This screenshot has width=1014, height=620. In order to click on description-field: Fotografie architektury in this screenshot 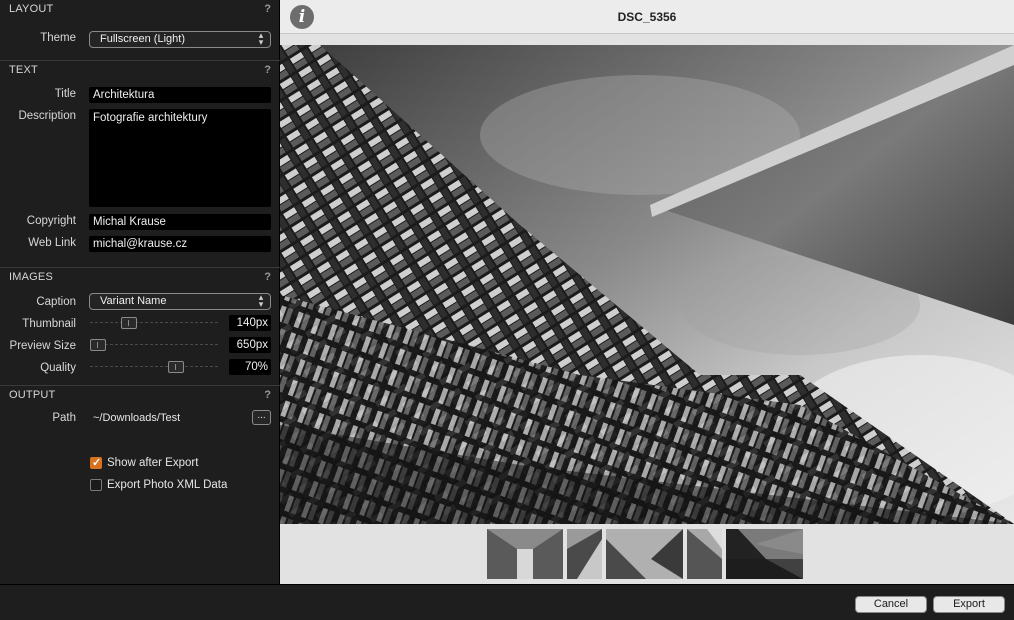, I will do `click(180, 158)`.